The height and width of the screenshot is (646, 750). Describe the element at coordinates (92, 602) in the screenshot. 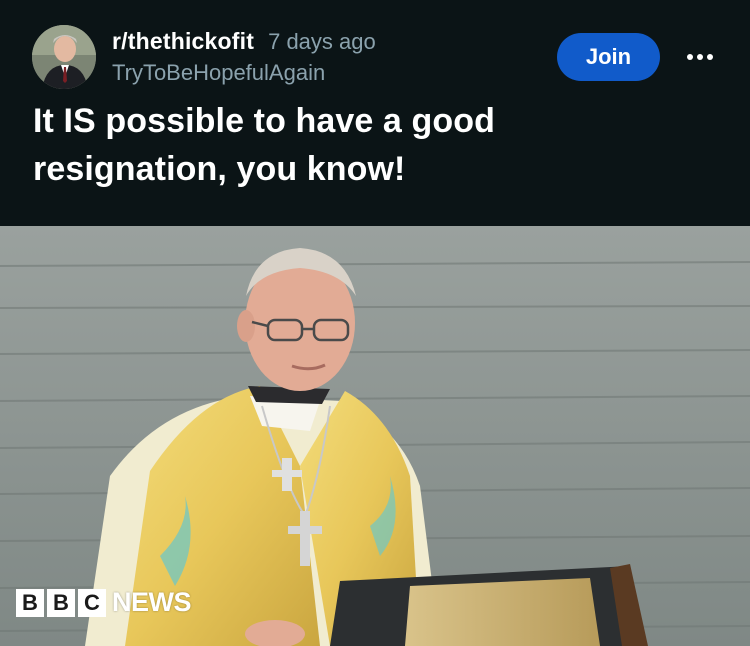

I see `bbc-letter-c: C` at that location.